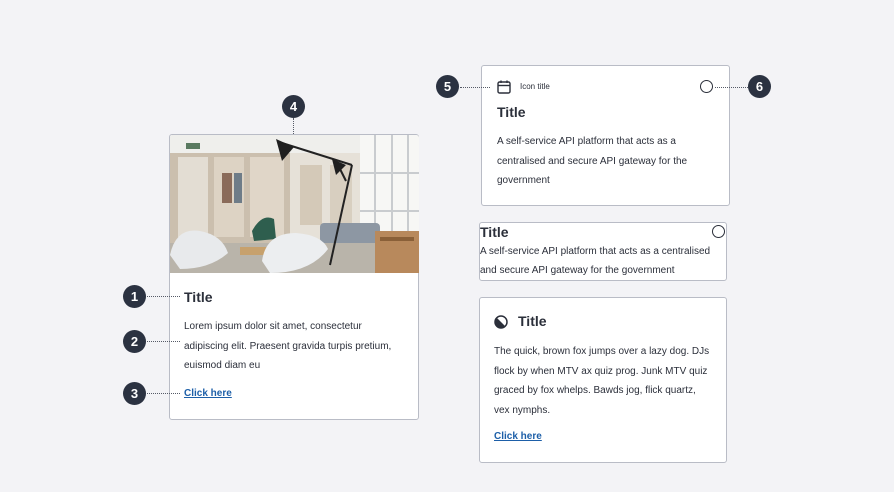  I want to click on leader-line-link, so click(163, 393).